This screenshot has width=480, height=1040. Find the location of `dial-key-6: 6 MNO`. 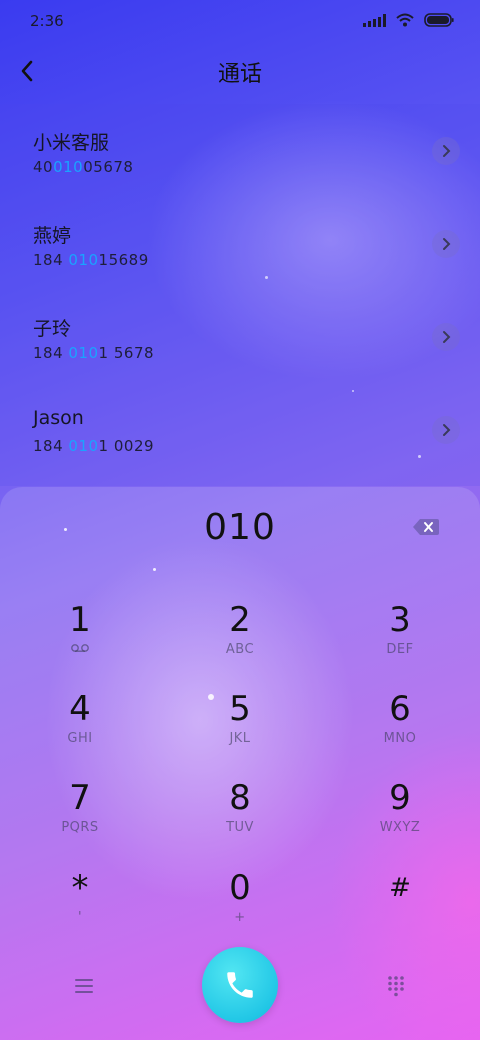

dial-key-6: 6 MNO is located at coordinates (400, 720).